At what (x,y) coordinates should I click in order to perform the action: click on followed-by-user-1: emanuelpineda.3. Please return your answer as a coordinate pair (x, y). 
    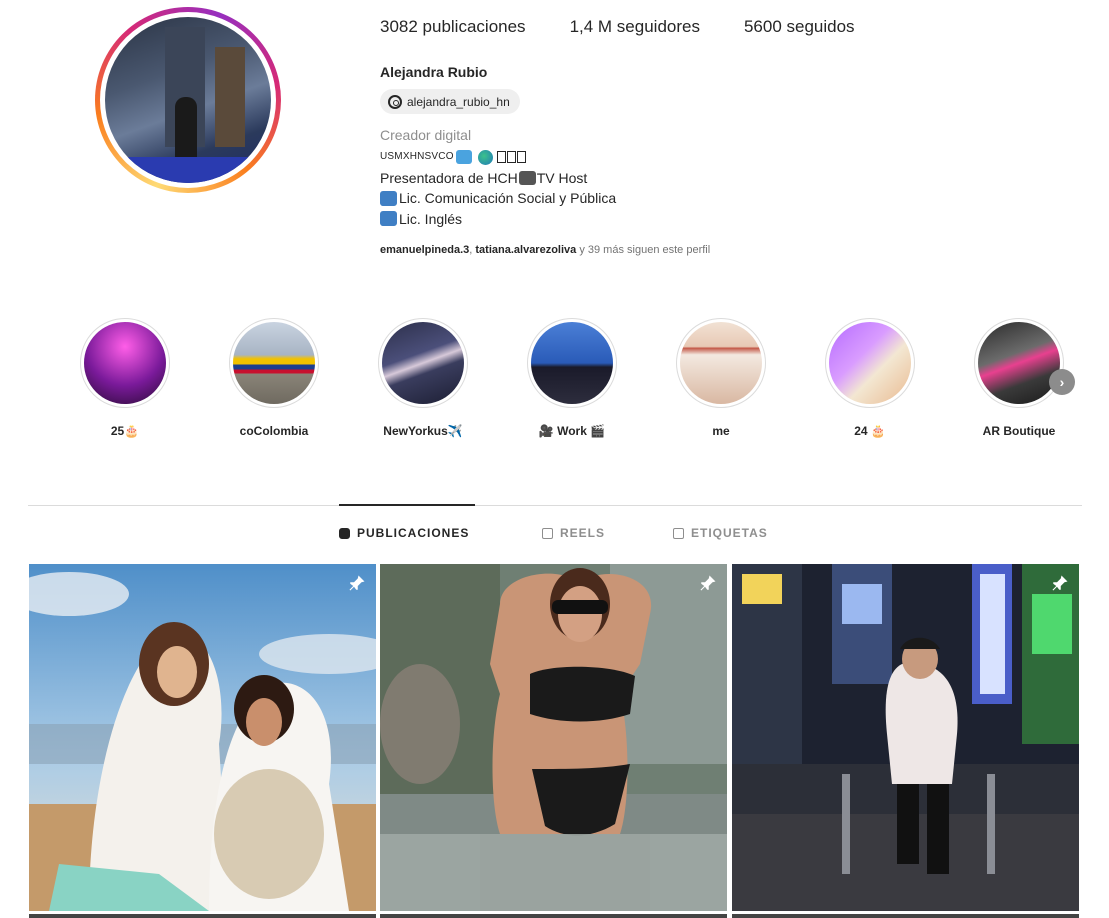
    Looking at the image, I should click on (424, 250).